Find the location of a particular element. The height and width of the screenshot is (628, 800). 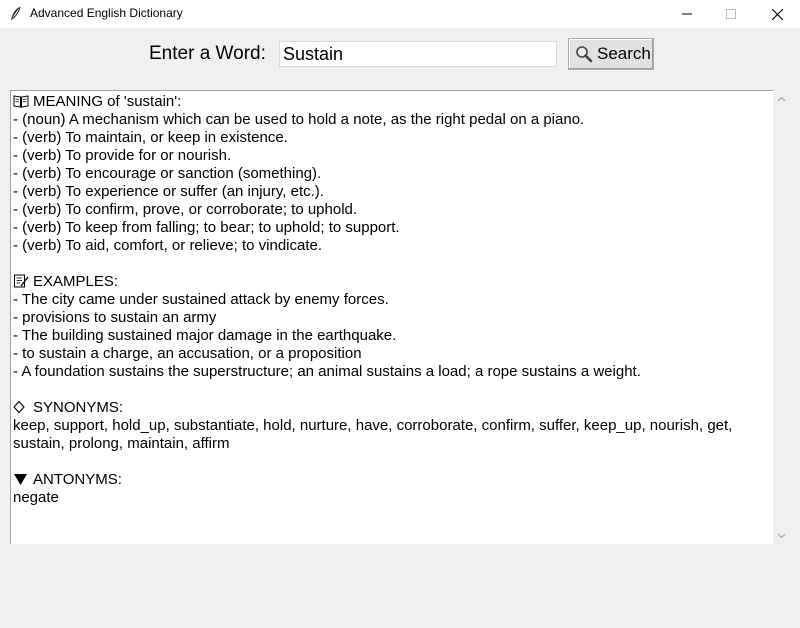

antonyms-list: negate is located at coordinates (36, 497).